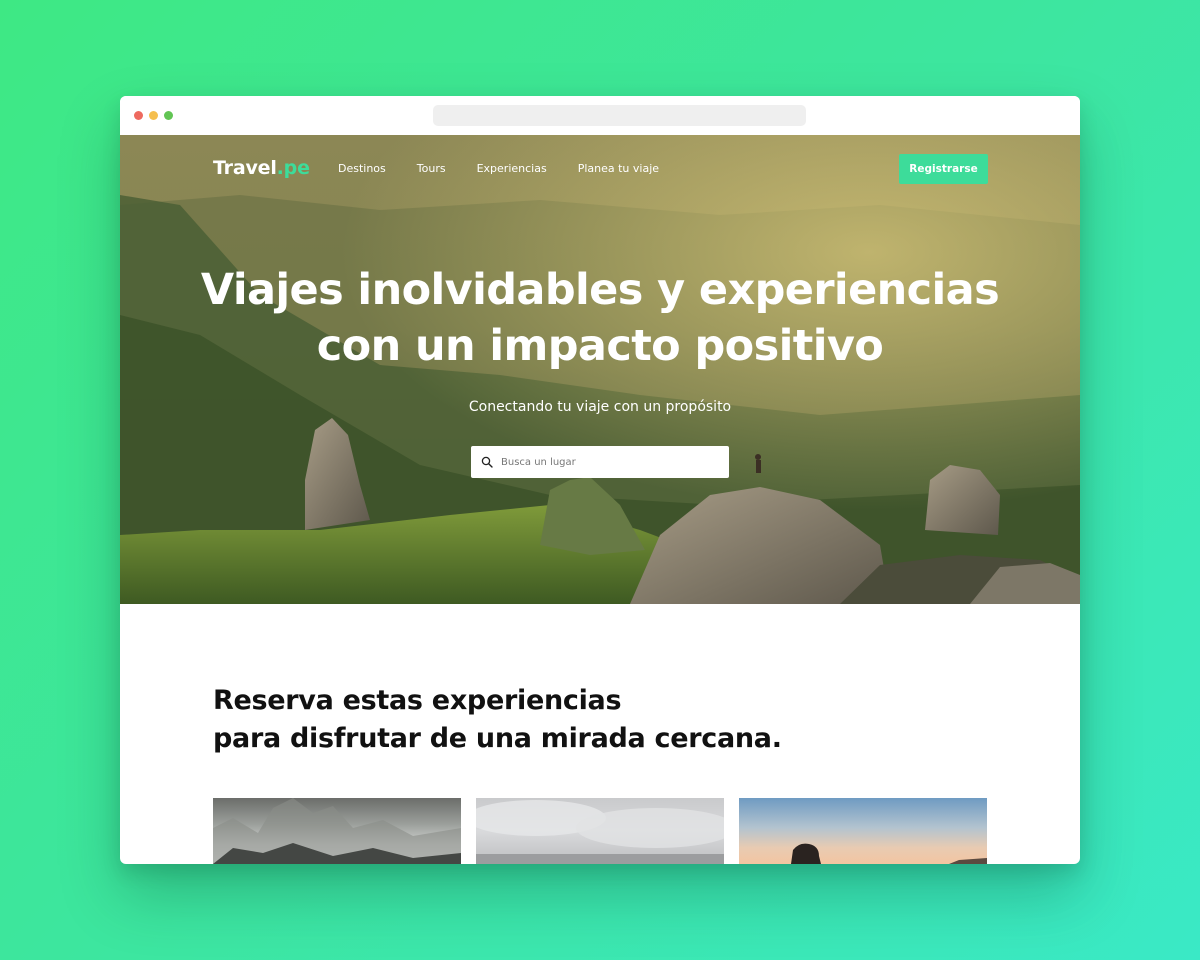 This screenshot has width=1200, height=960. What do you see at coordinates (168, 115) in the screenshot?
I see `maximize-window-dot` at bounding box center [168, 115].